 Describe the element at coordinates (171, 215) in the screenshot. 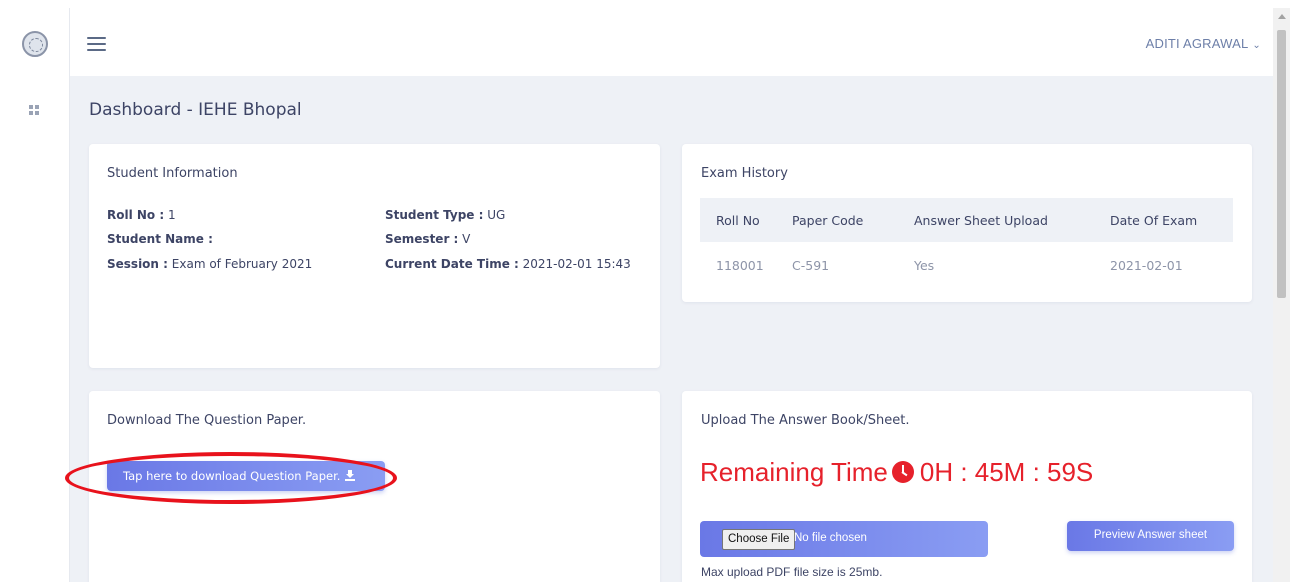

I see `roll-no-value: 1` at that location.